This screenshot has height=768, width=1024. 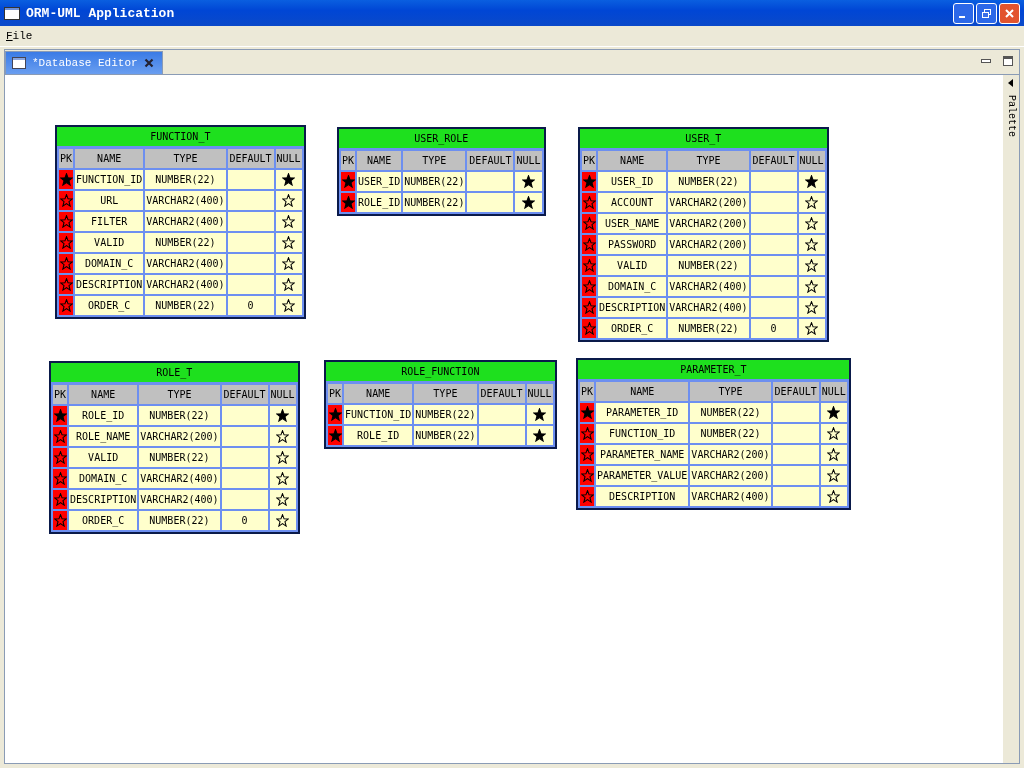 I want to click on table-entity: USER_ROLE PK NAME TYPE DEFAULT NULL USER_ID NUMBER(22) ROLE_ID NUMBER(22), so click(x=441, y=171).